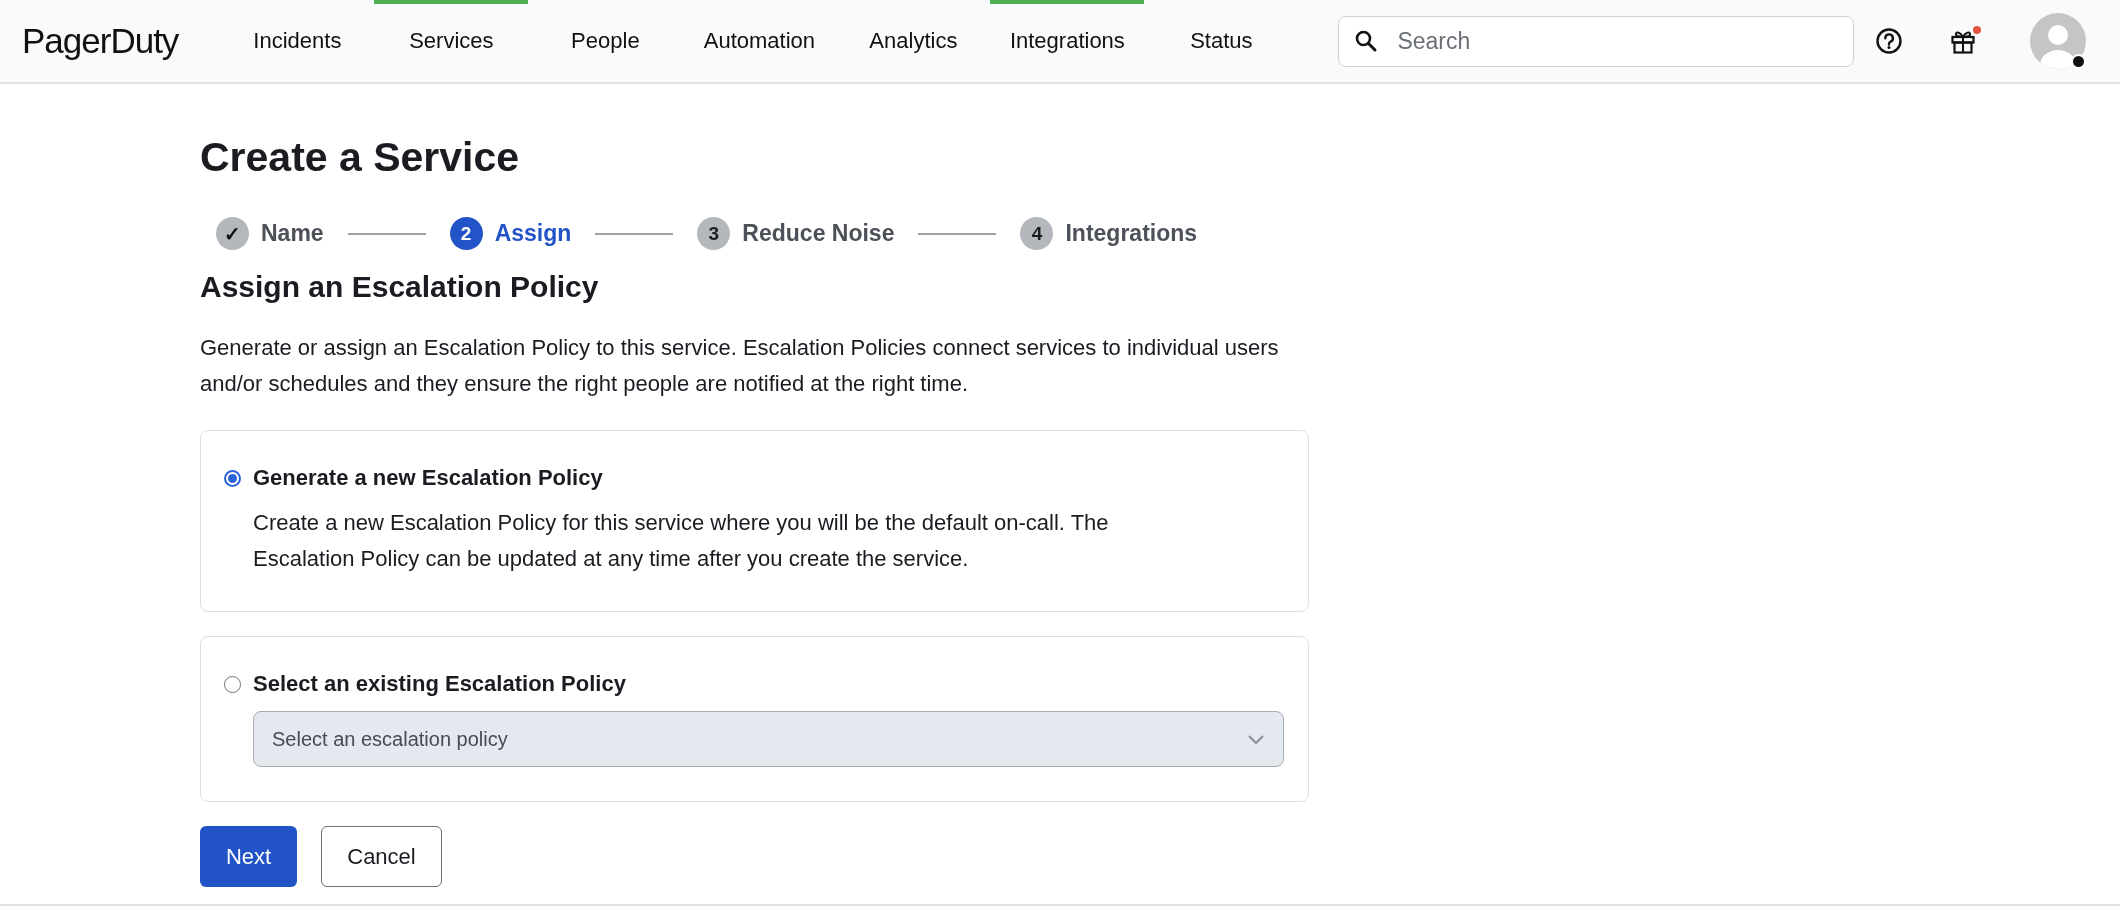 The height and width of the screenshot is (906, 2120). I want to click on option-label: Generate a new Escalation Policy, so click(428, 478).